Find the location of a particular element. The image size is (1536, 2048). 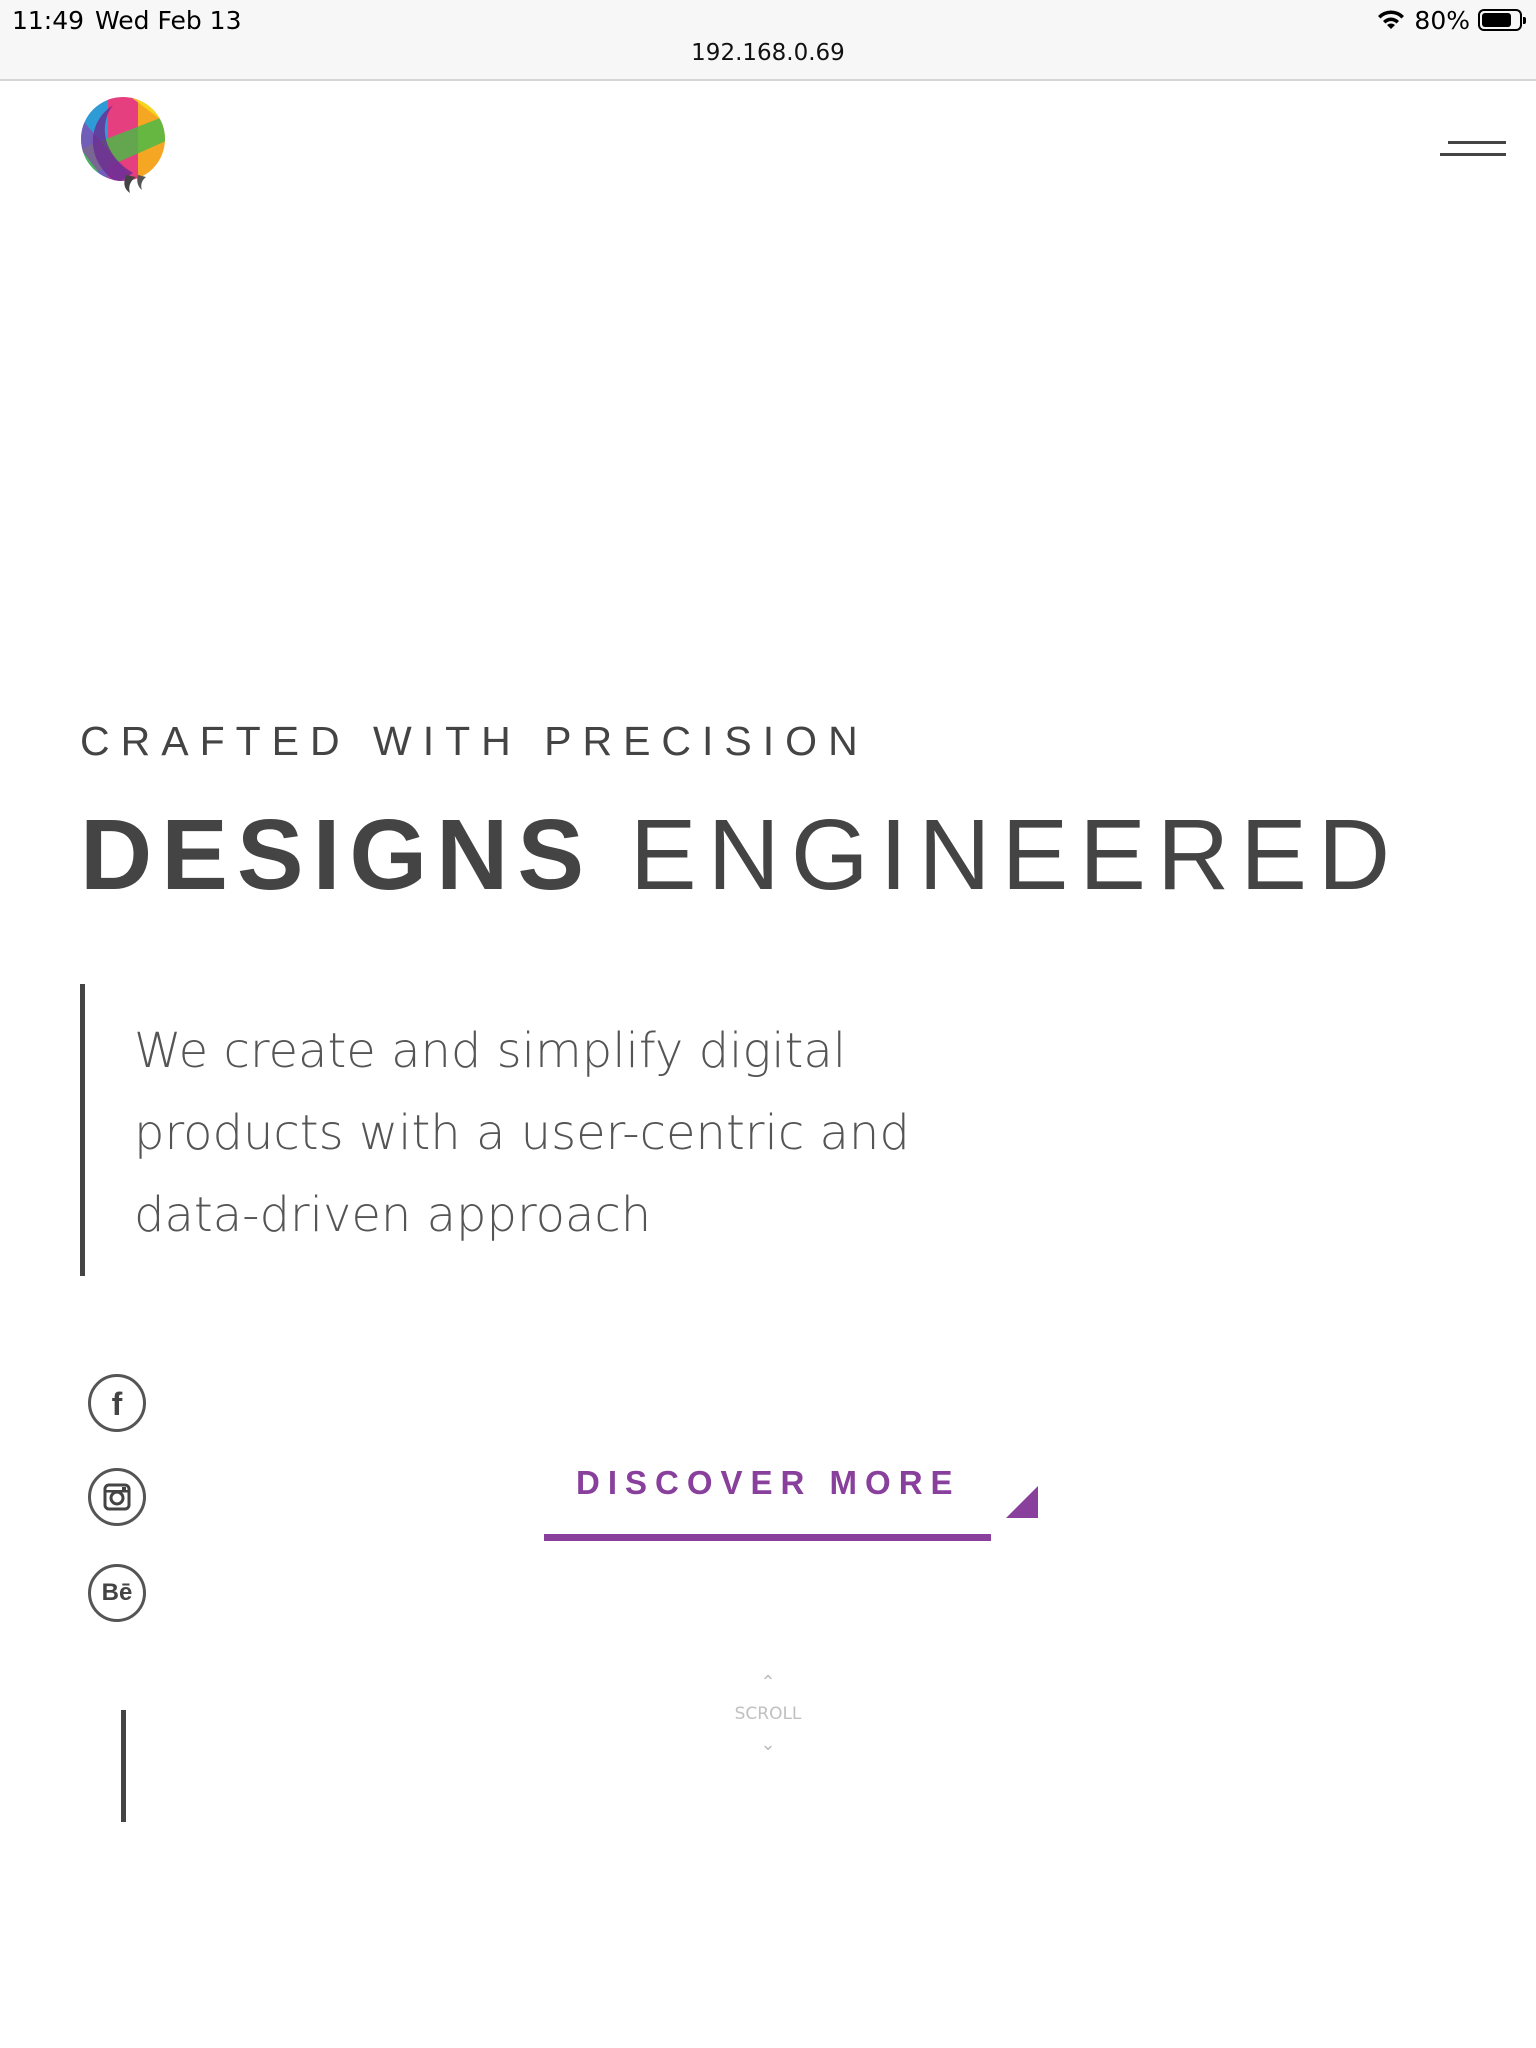

scroll-label: SCROLL is located at coordinates (768, 1714).